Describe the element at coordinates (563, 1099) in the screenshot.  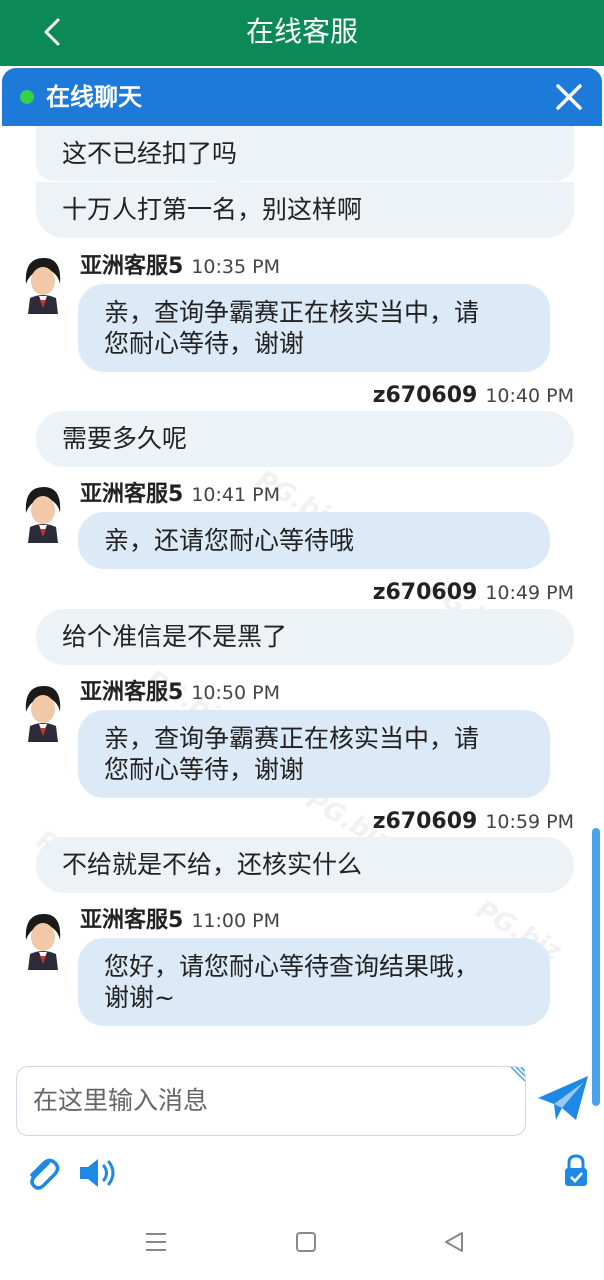
I see `send-icon` at that location.